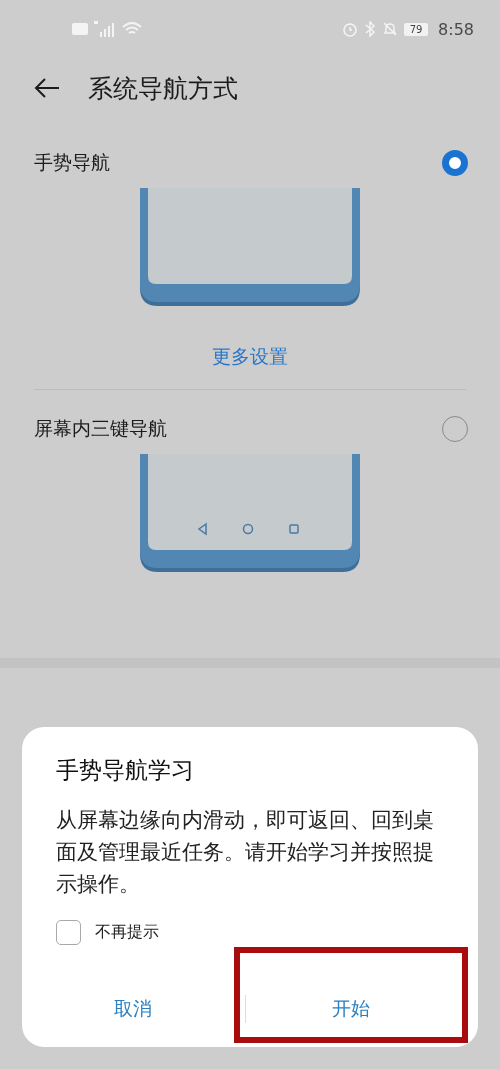  What do you see at coordinates (80, 29) in the screenshot?
I see `hd-icon` at bounding box center [80, 29].